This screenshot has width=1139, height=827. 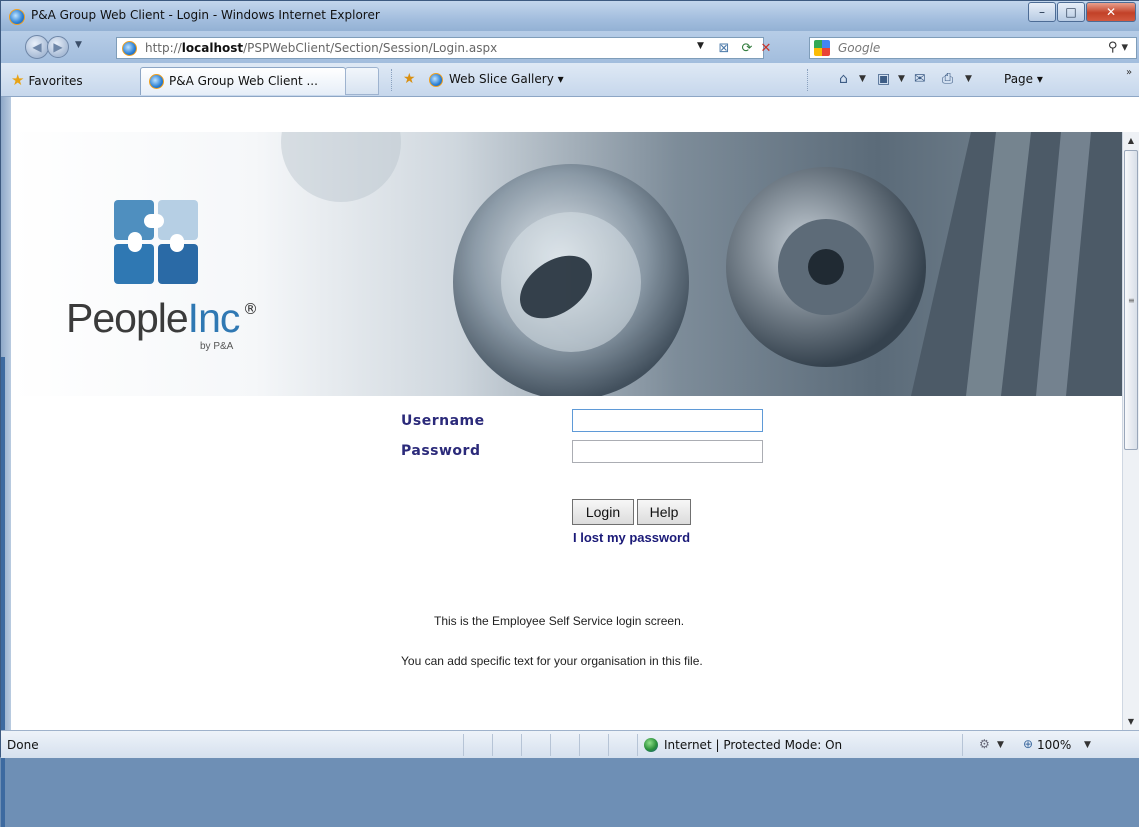 What do you see at coordinates (1023, 79) in the screenshot?
I see `page-menu: Page ▾` at bounding box center [1023, 79].